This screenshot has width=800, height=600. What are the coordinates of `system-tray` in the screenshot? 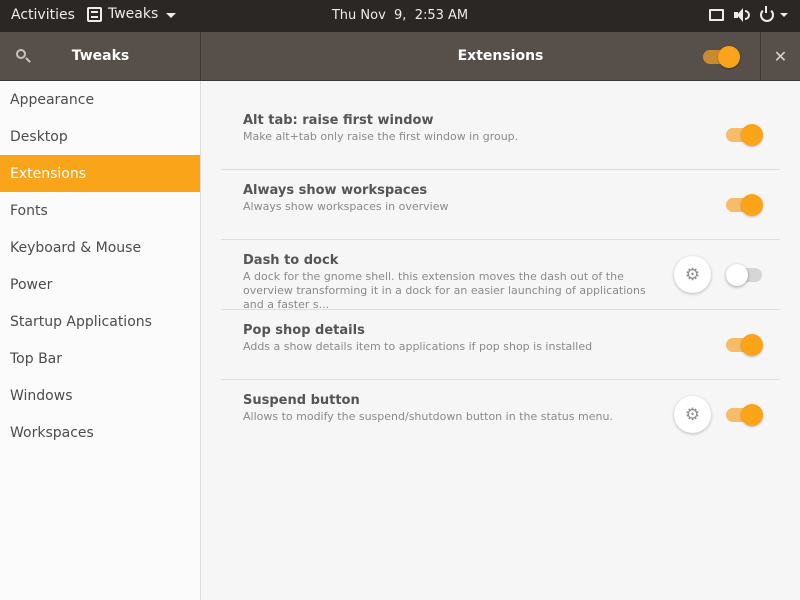 It's located at (748, 14).